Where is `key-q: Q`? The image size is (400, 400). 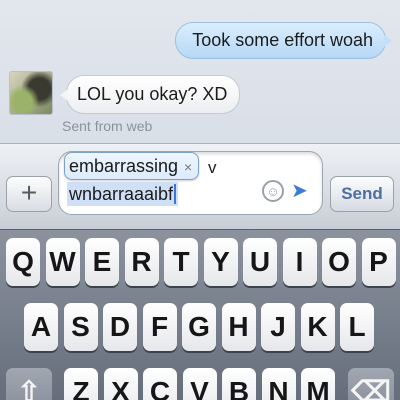 key-q: Q is located at coordinates (23, 262).